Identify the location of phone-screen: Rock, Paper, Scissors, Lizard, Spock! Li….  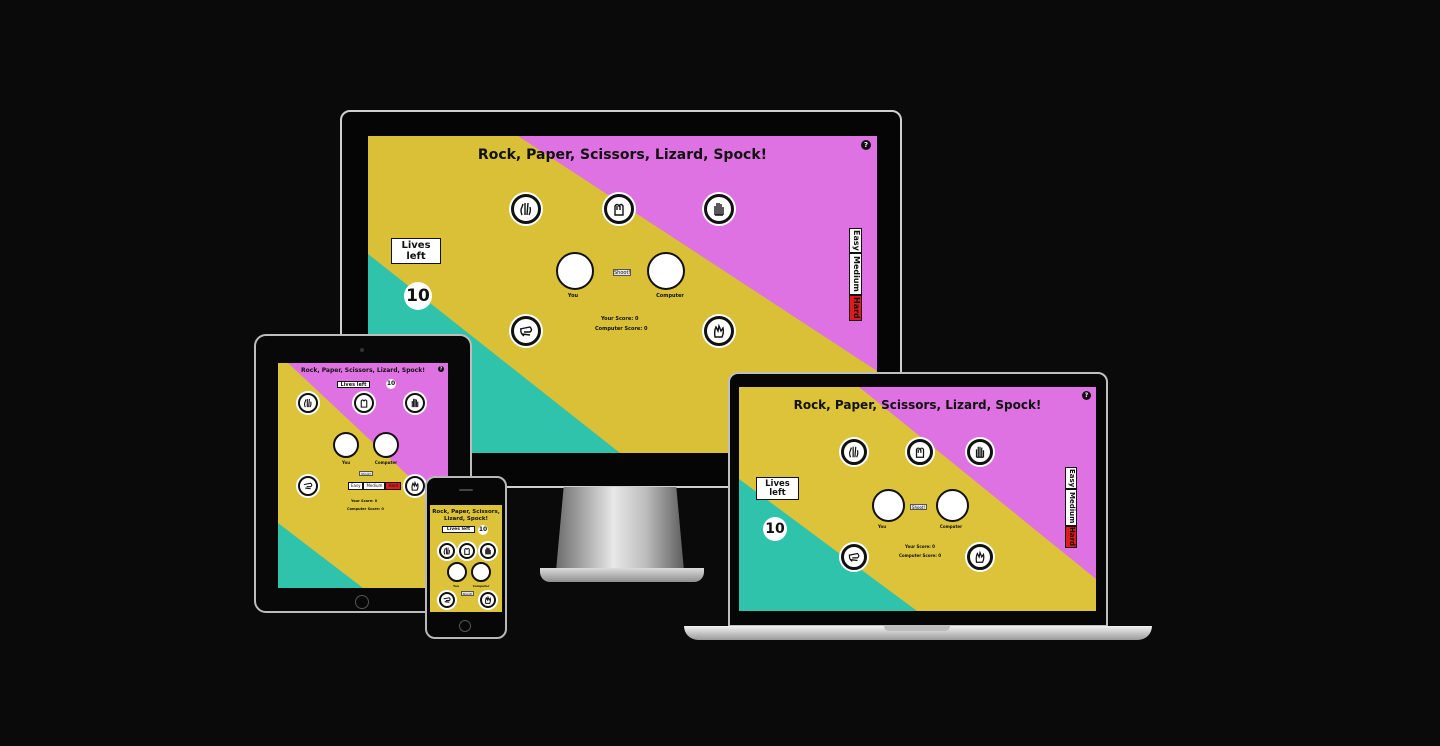
(466, 558).